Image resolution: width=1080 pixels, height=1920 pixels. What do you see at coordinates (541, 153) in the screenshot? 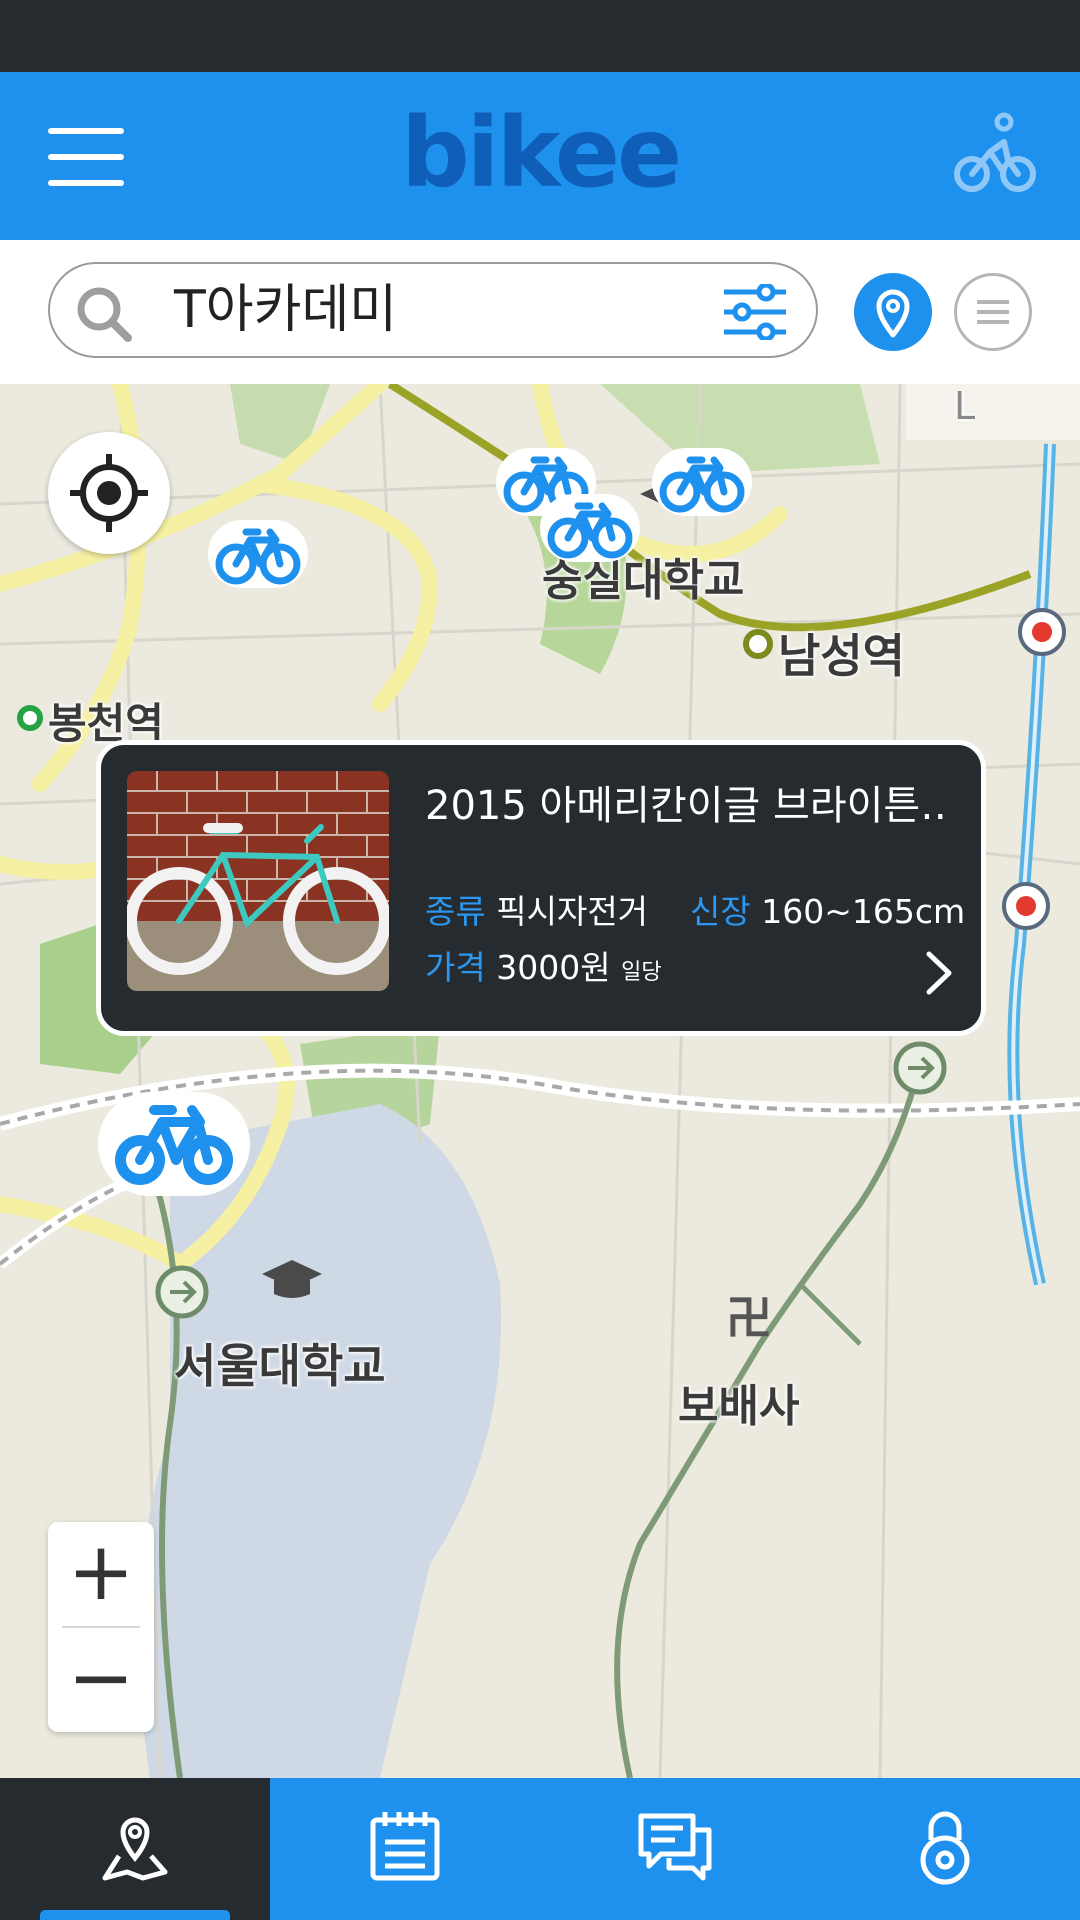
I see `app-logo: bikee` at bounding box center [541, 153].